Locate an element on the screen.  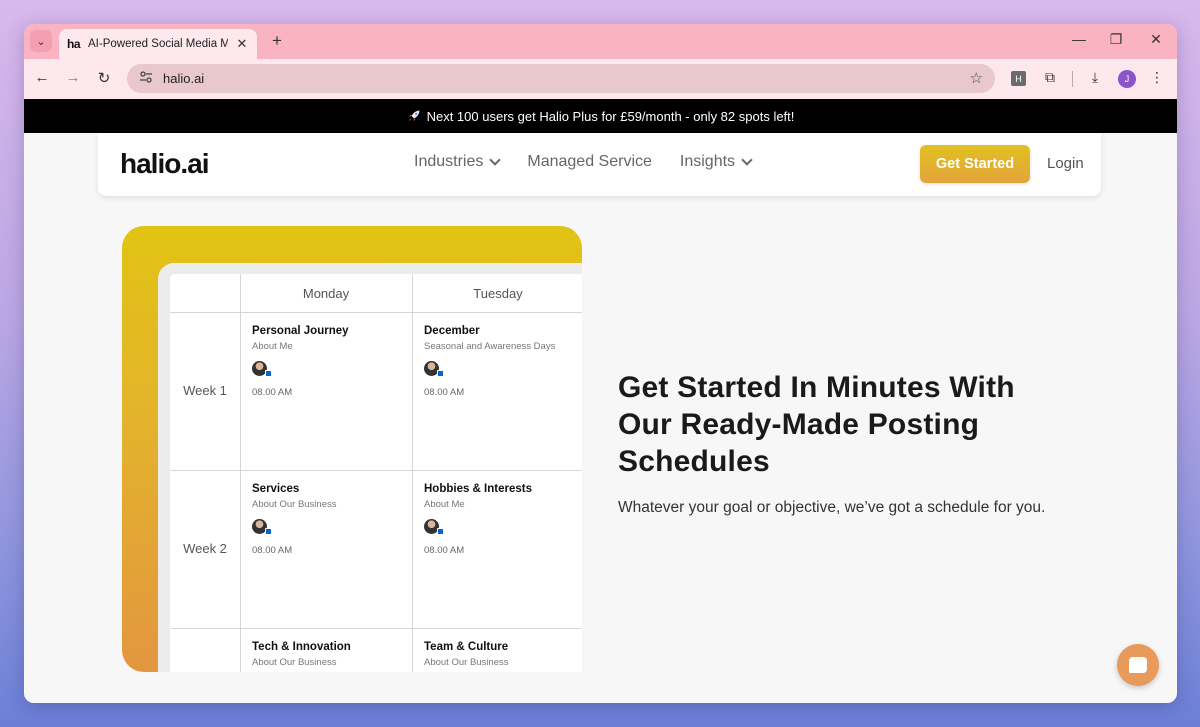
week-label: Week 2 is located at coordinates (205, 548).